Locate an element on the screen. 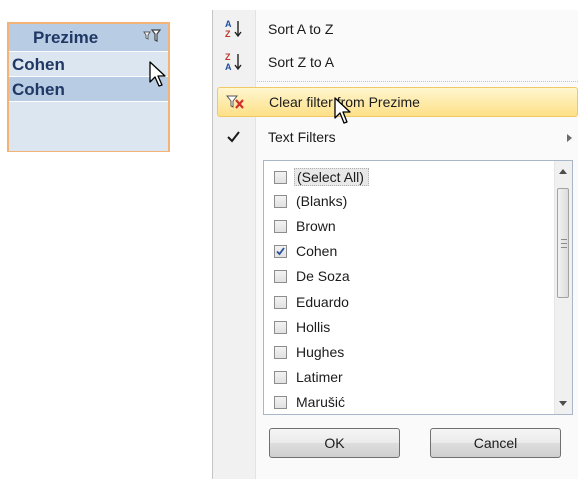 This screenshot has height=479, width=578. menu-item-label: Sort Z to A is located at coordinates (301, 62).